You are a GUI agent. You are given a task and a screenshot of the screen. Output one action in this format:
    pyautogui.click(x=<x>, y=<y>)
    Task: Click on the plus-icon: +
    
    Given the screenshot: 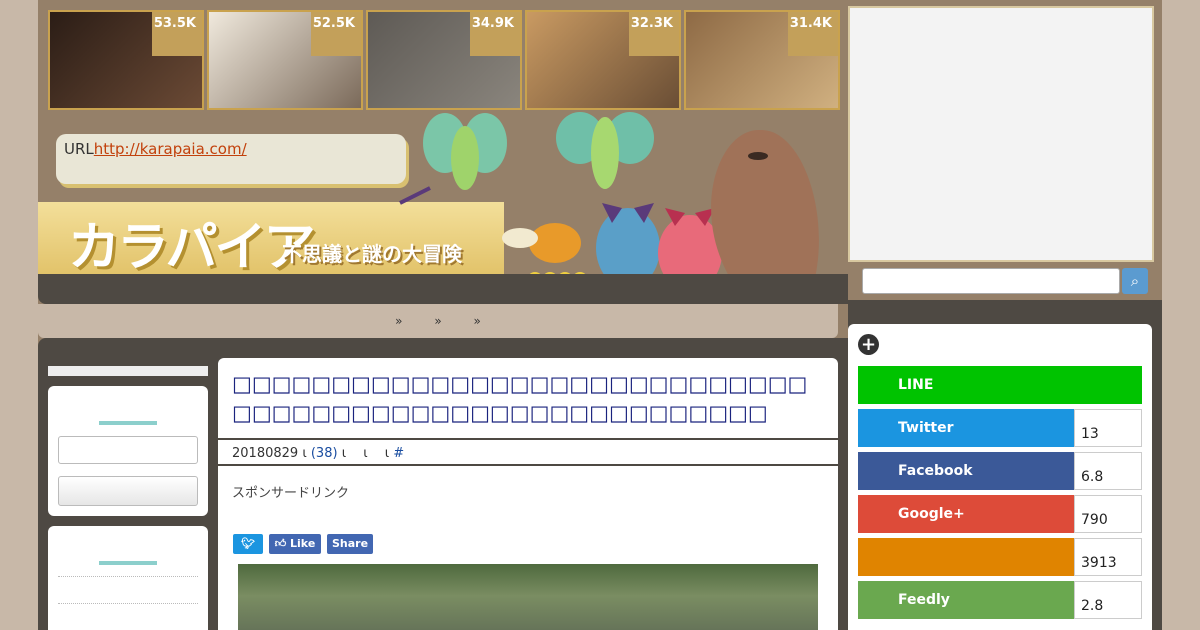 What is the action you would take?
    pyautogui.click(x=868, y=344)
    